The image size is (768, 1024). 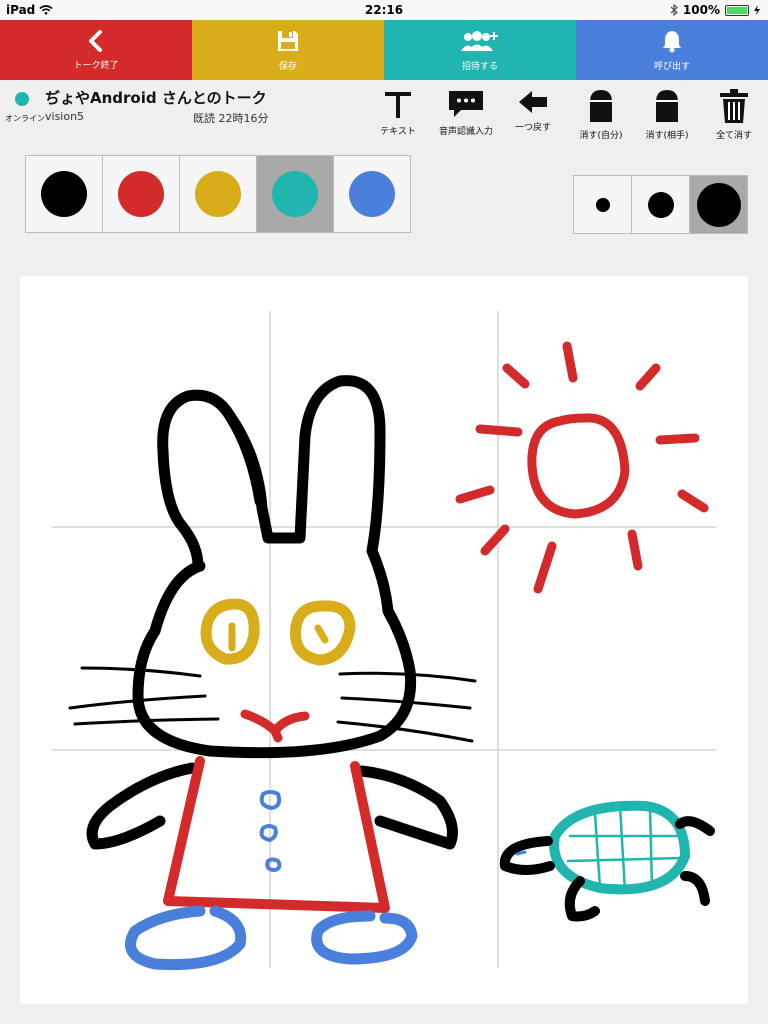 What do you see at coordinates (672, 41) in the screenshot?
I see `bell-icon` at bounding box center [672, 41].